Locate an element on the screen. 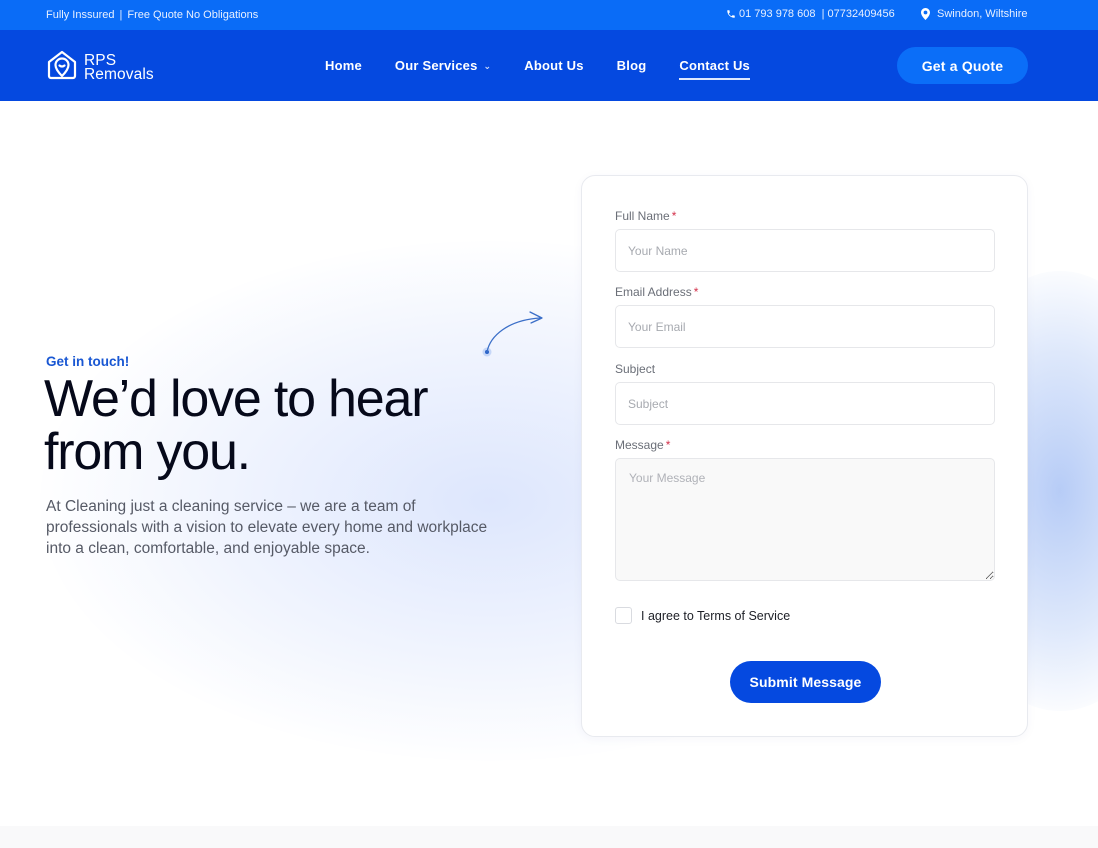  terms-row: I agree to Terms of Service is located at coordinates (702, 615).